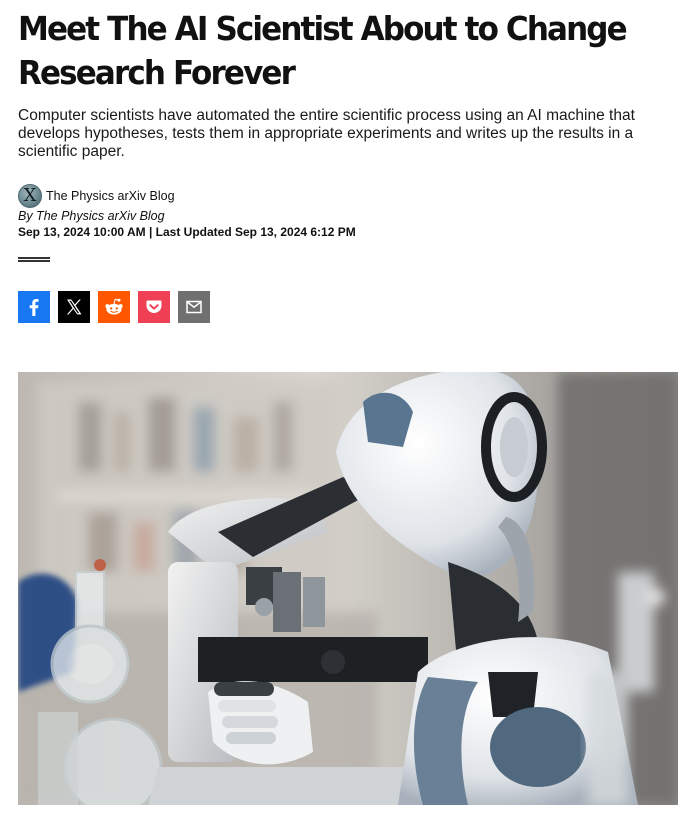 This screenshot has height=820, width=694. What do you see at coordinates (34, 259) in the screenshot?
I see `section-divider` at bounding box center [34, 259].